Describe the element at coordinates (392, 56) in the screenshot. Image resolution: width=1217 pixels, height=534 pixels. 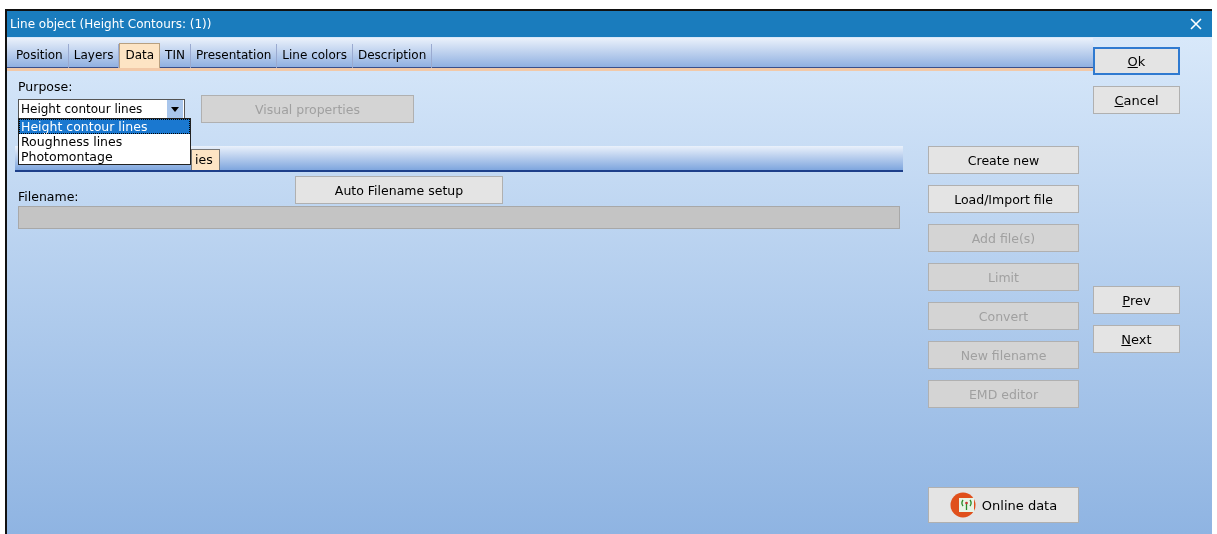
I see `tab: Description` at that location.